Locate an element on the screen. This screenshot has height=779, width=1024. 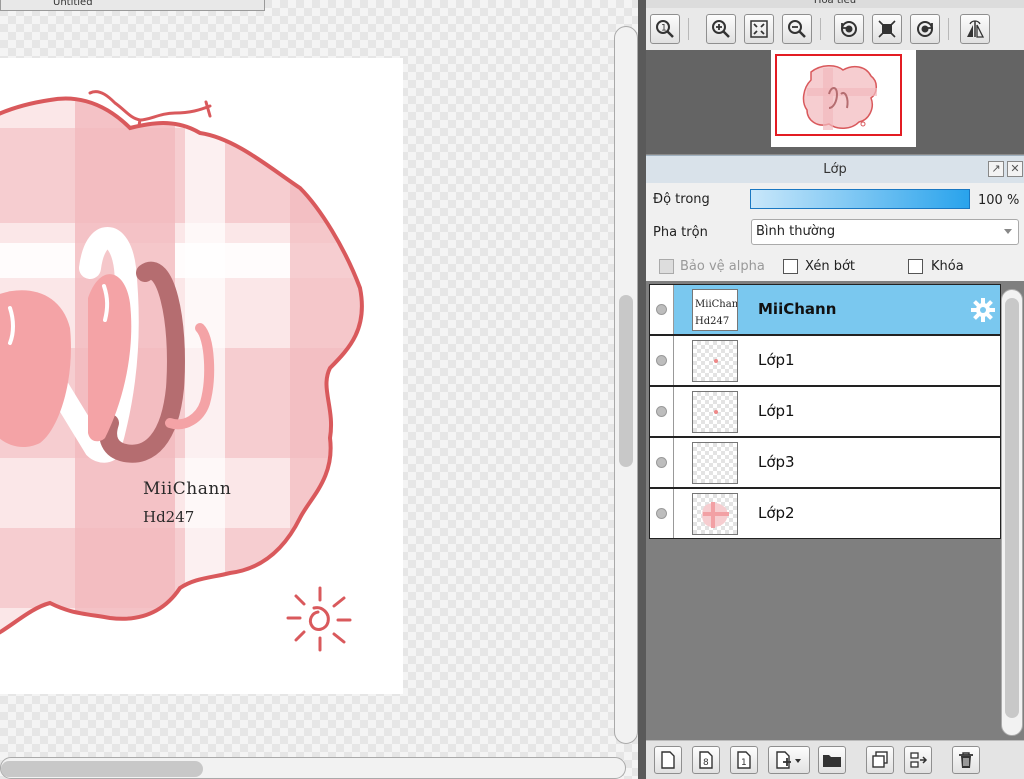
delete-layer-button is located at coordinates (966, 760).